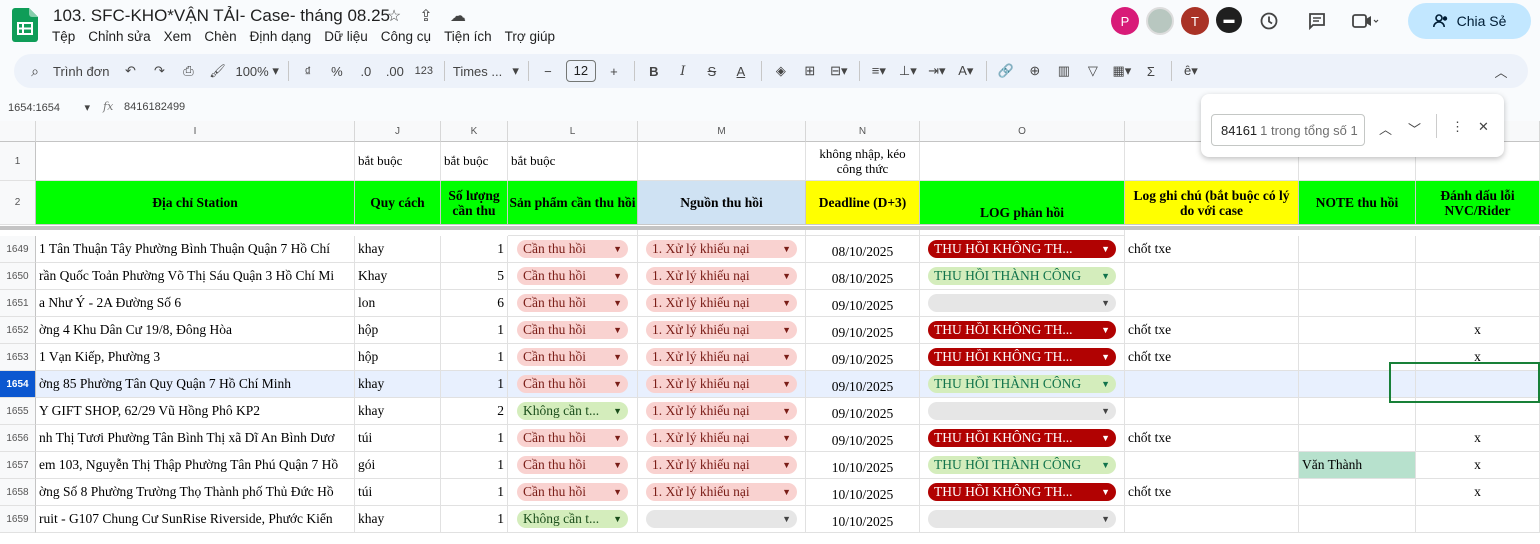 This screenshot has width=1540, height=544. What do you see at coordinates (119, 36) in the screenshot?
I see `menu-edit: Chỉnh sửa` at bounding box center [119, 36].